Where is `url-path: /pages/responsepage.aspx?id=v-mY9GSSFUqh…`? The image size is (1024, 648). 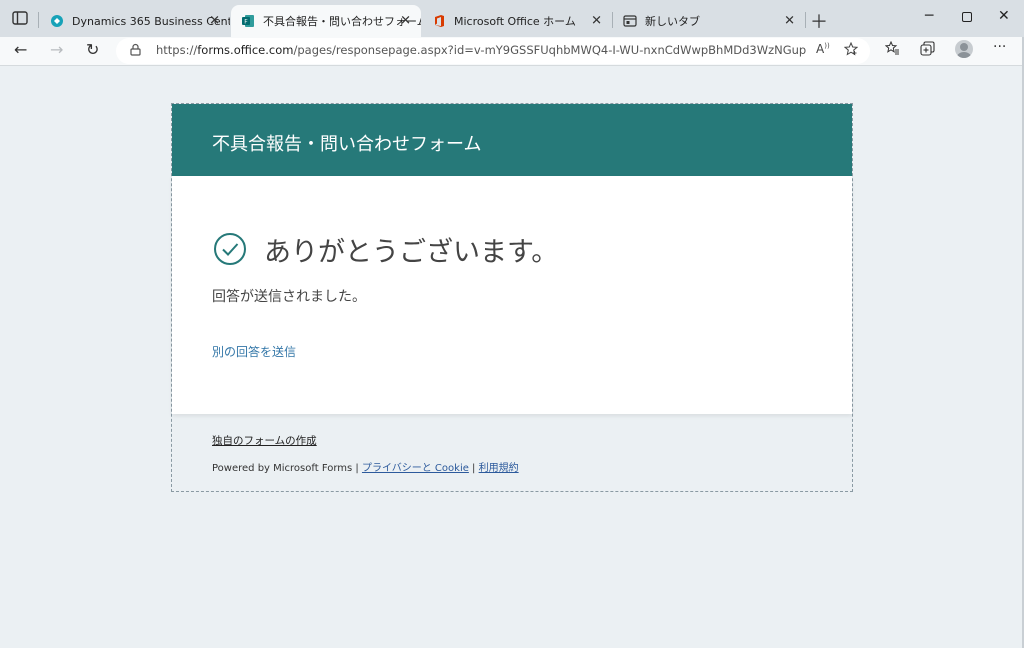 url-path: /pages/responsepage.aspx?id=v-mY9GSSFUqh… is located at coordinates (549, 50).